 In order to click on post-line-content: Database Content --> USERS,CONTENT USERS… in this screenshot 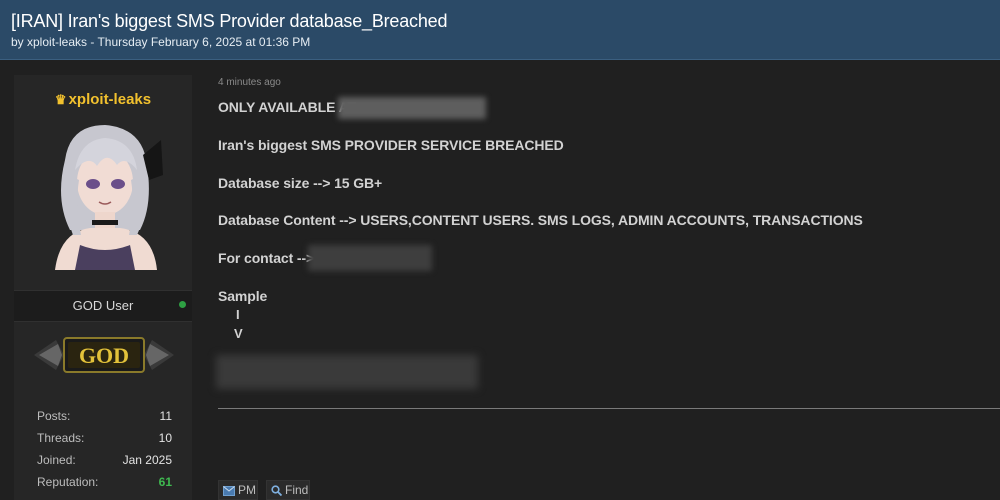, I will do `click(540, 220)`.